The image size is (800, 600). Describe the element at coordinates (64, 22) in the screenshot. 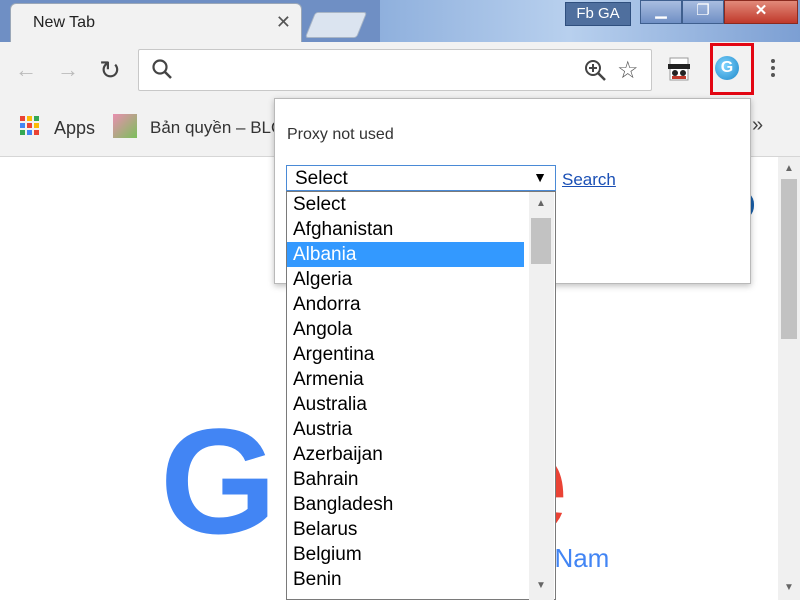

I see `tab-title: New Tab` at that location.